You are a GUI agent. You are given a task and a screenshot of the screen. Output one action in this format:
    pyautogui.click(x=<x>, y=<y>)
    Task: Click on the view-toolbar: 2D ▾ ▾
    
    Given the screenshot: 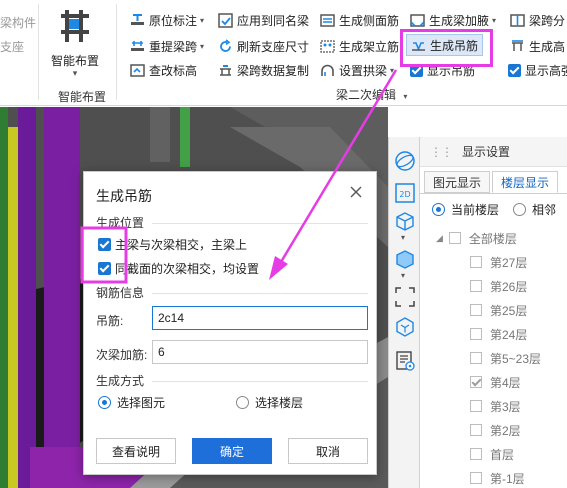 What is the action you would take?
    pyautogui.click(x=404, y=312)
    